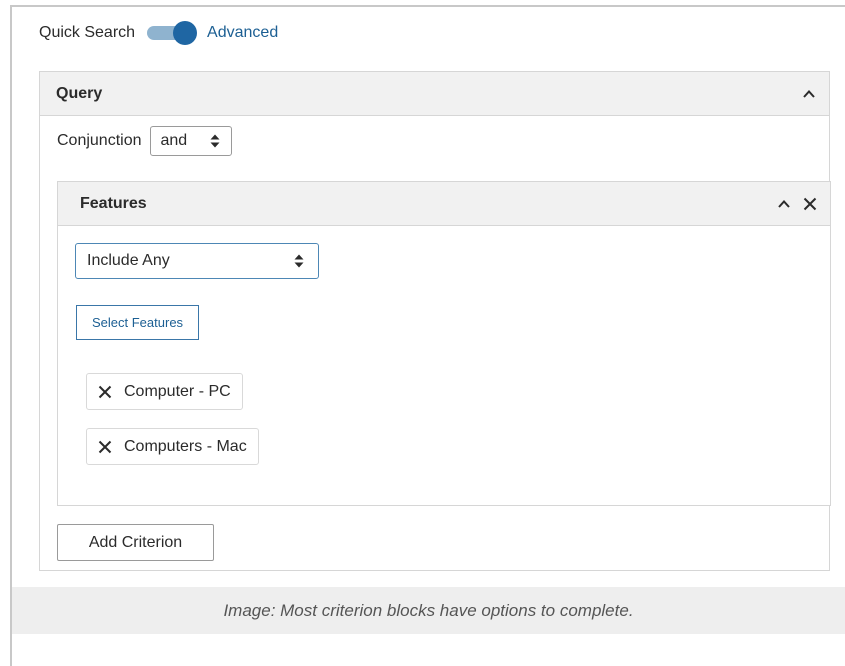 This screenshot has width=845, height=666. Describe the element at coordinates (185, 446) in the screenshot. I see `feature-chip-label: Computers - Mac` at that location.